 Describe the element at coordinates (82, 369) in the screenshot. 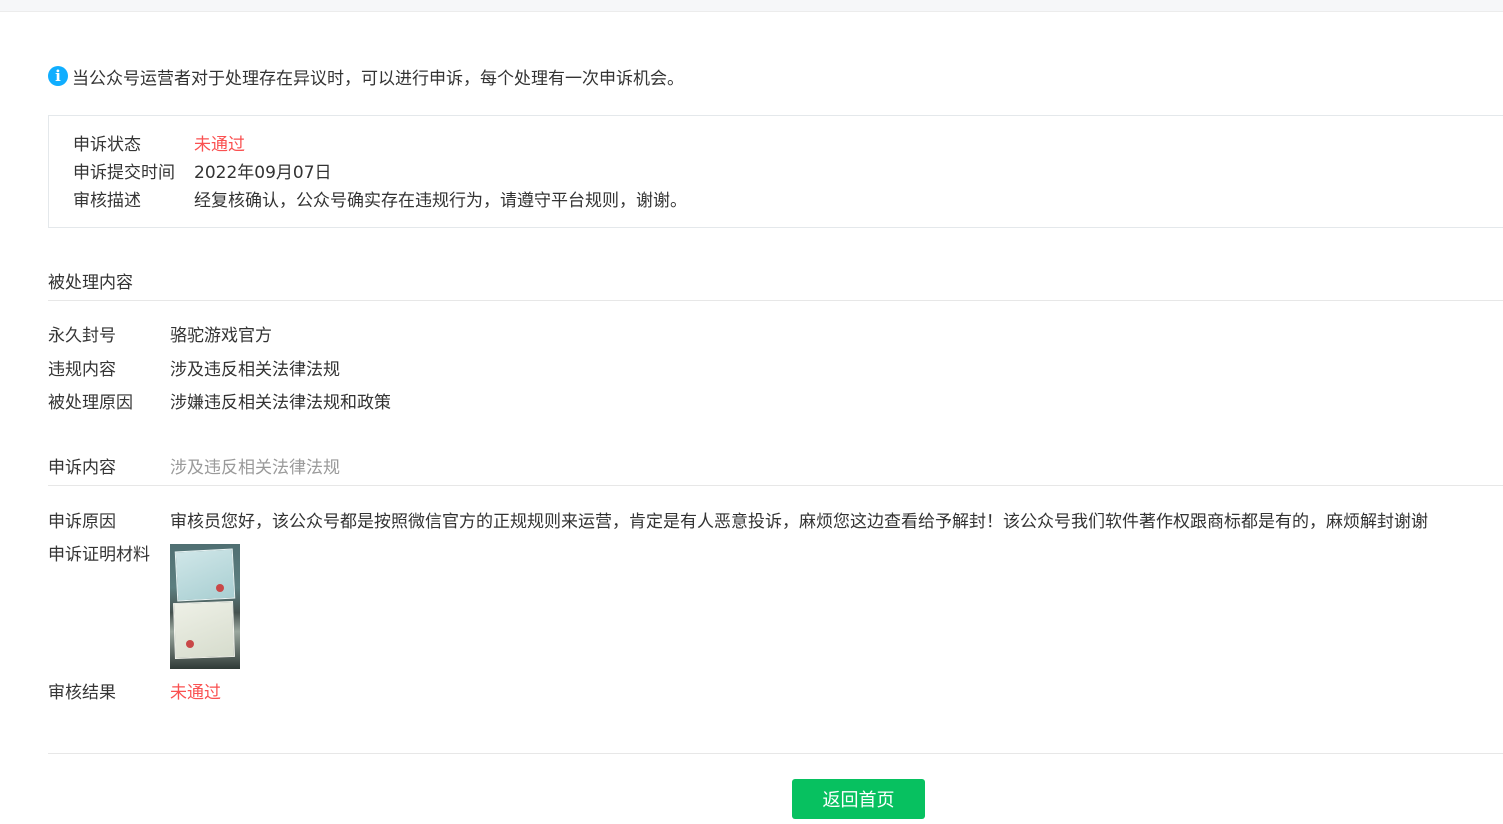

I see `violation-content-label: 违规内容` at that location.